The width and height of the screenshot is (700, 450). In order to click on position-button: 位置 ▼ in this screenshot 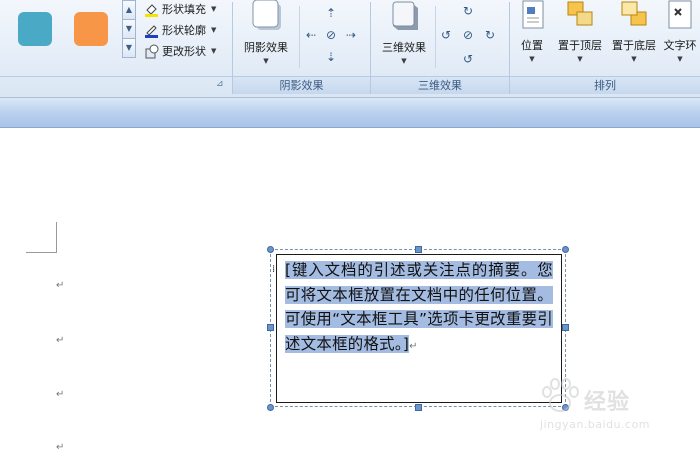, I will do `click(532, 31)`.